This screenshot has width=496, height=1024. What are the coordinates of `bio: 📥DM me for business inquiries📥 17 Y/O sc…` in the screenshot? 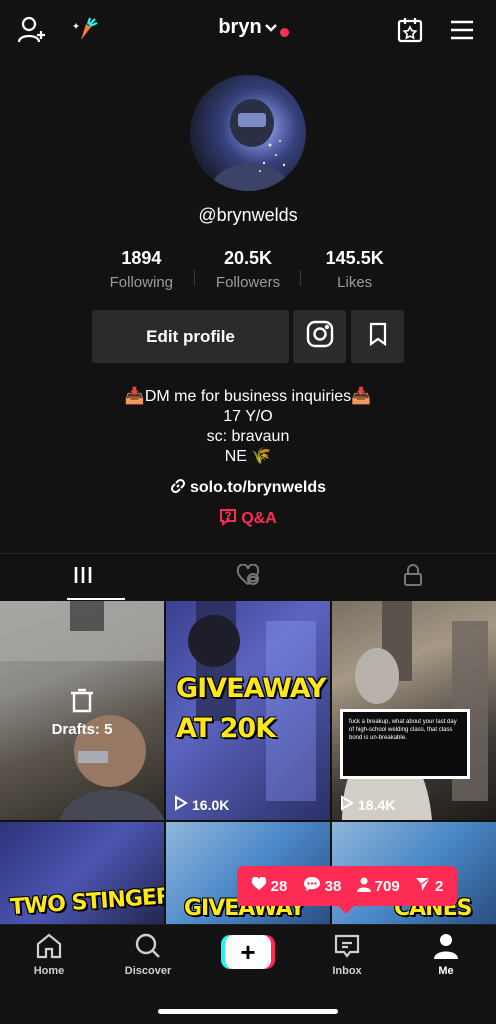 It's located at (248, 427).